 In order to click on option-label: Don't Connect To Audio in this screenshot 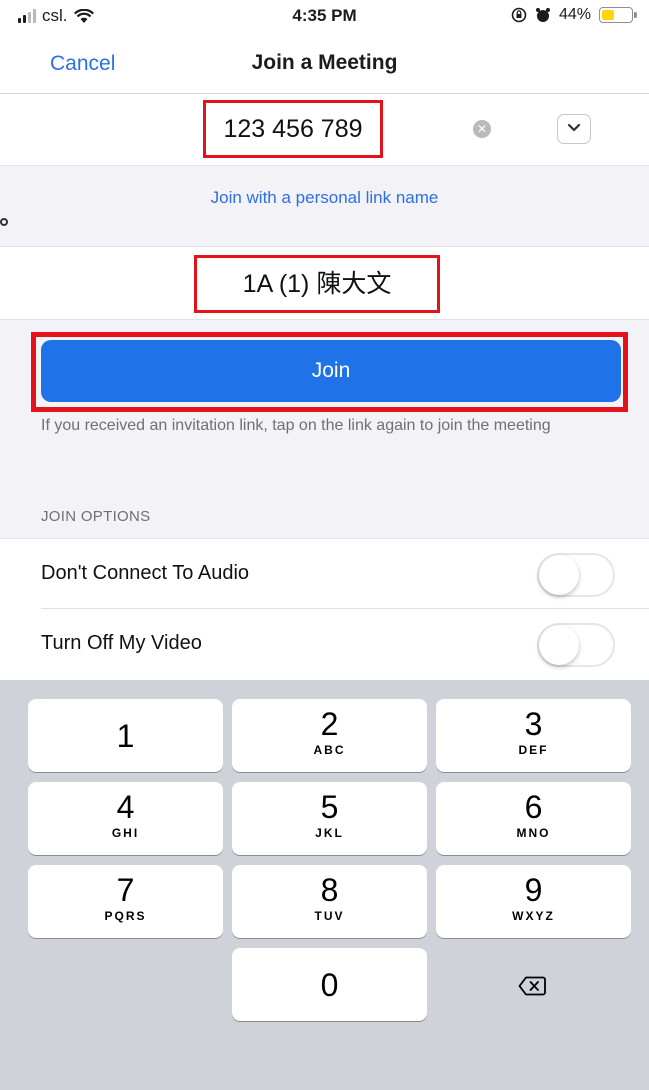, I will do `click(145, 573)`.